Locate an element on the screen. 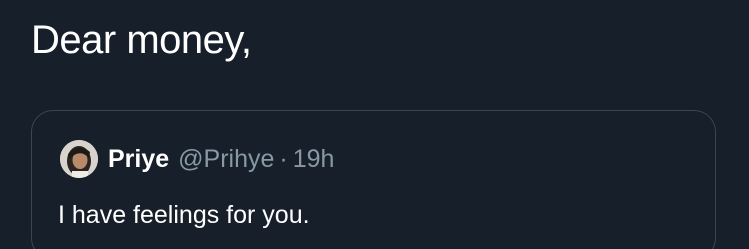  tweet-text: Dear money, is located at coordinates (141, 40).